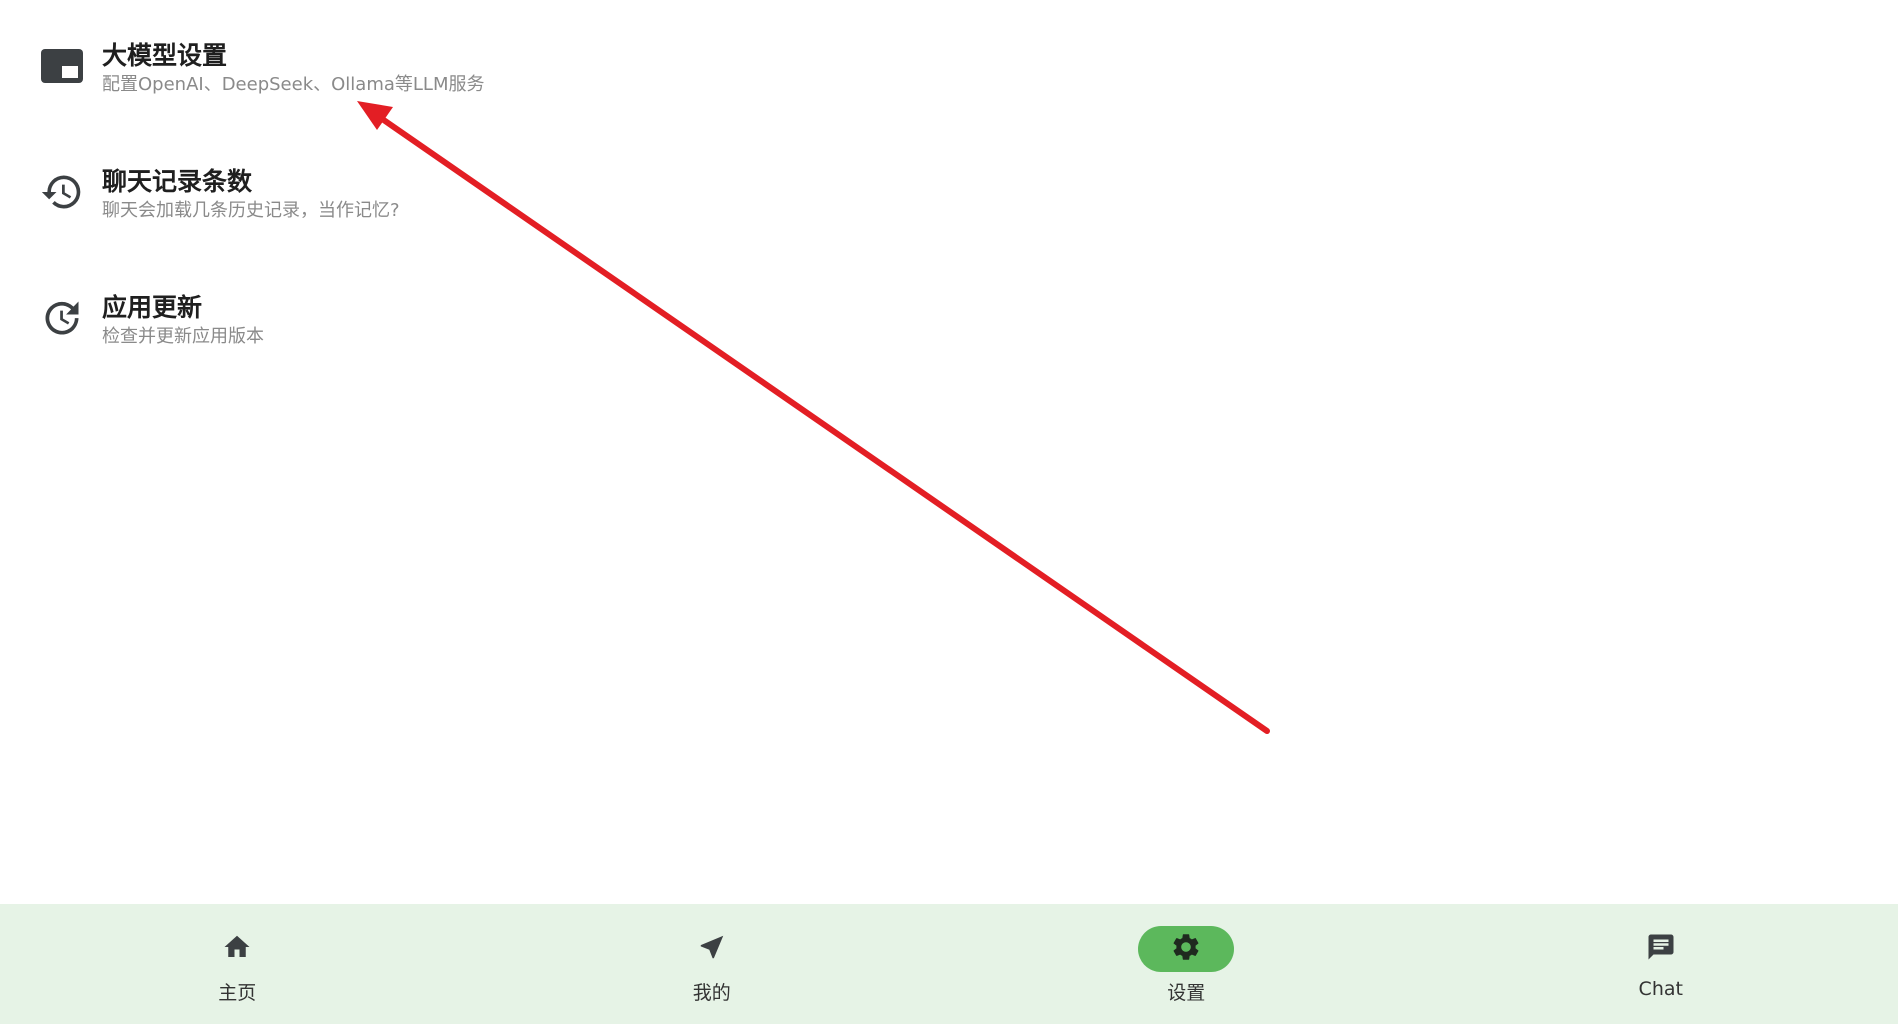  I want to click on setting-subtitle: 聊天会加载几条历史记录，当作记忆?, so click(251, 210).